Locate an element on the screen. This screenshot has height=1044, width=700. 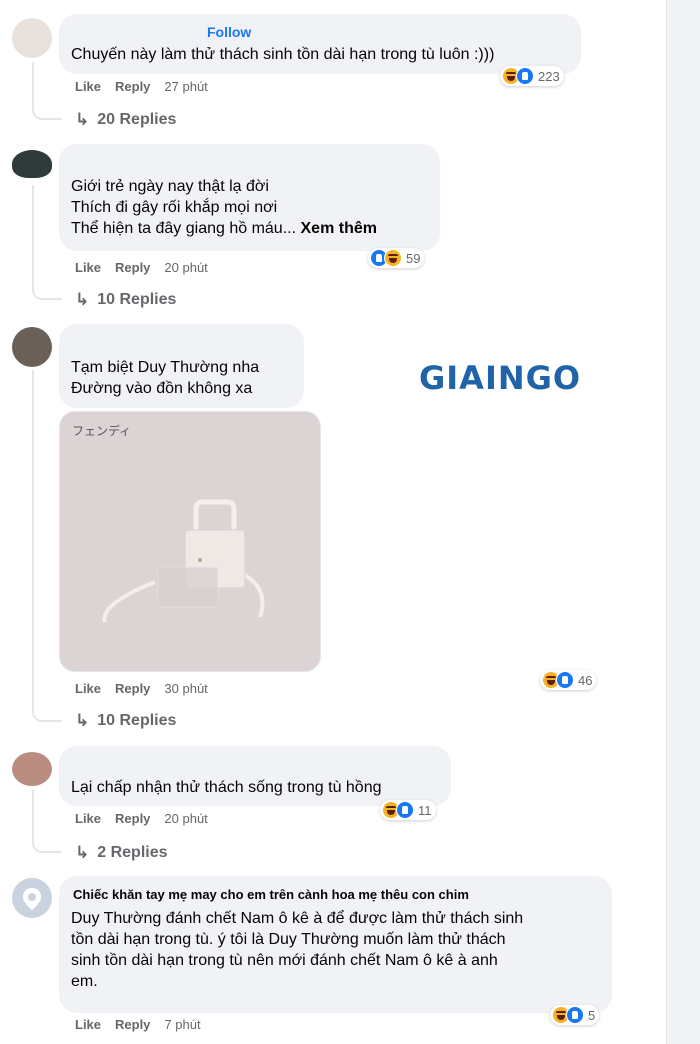
haha-icon is located at coordinates (393, 258).